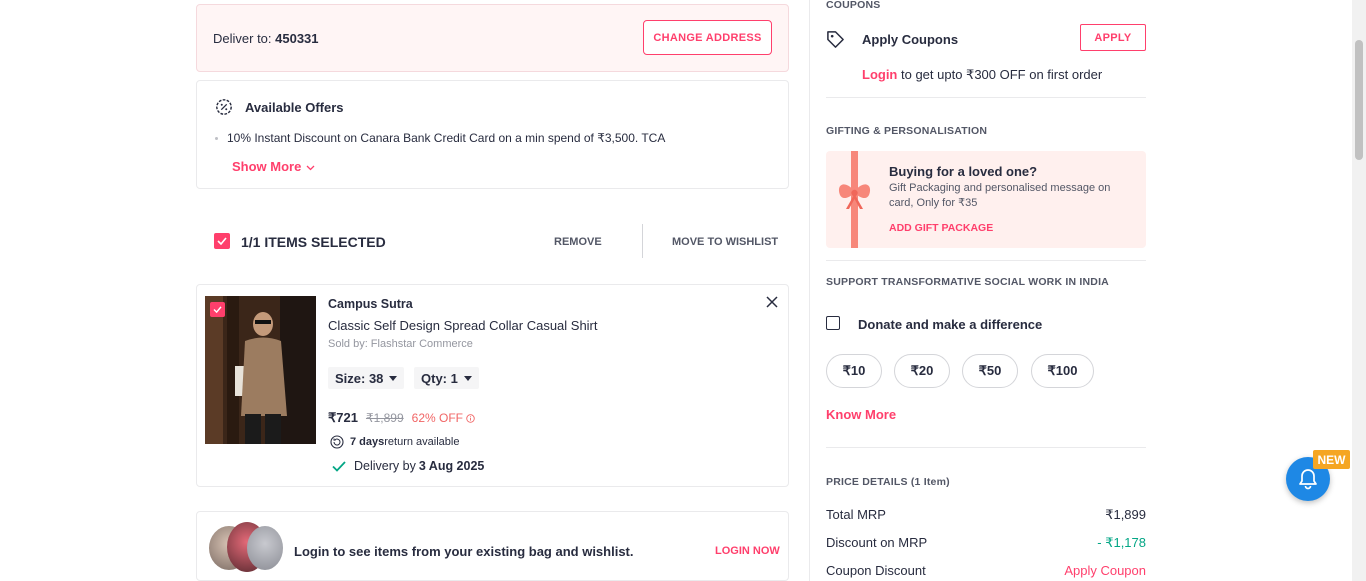 The height and width of the screenshot is (581, 1366). I want to click on bell-icon, so click(1308, 479).